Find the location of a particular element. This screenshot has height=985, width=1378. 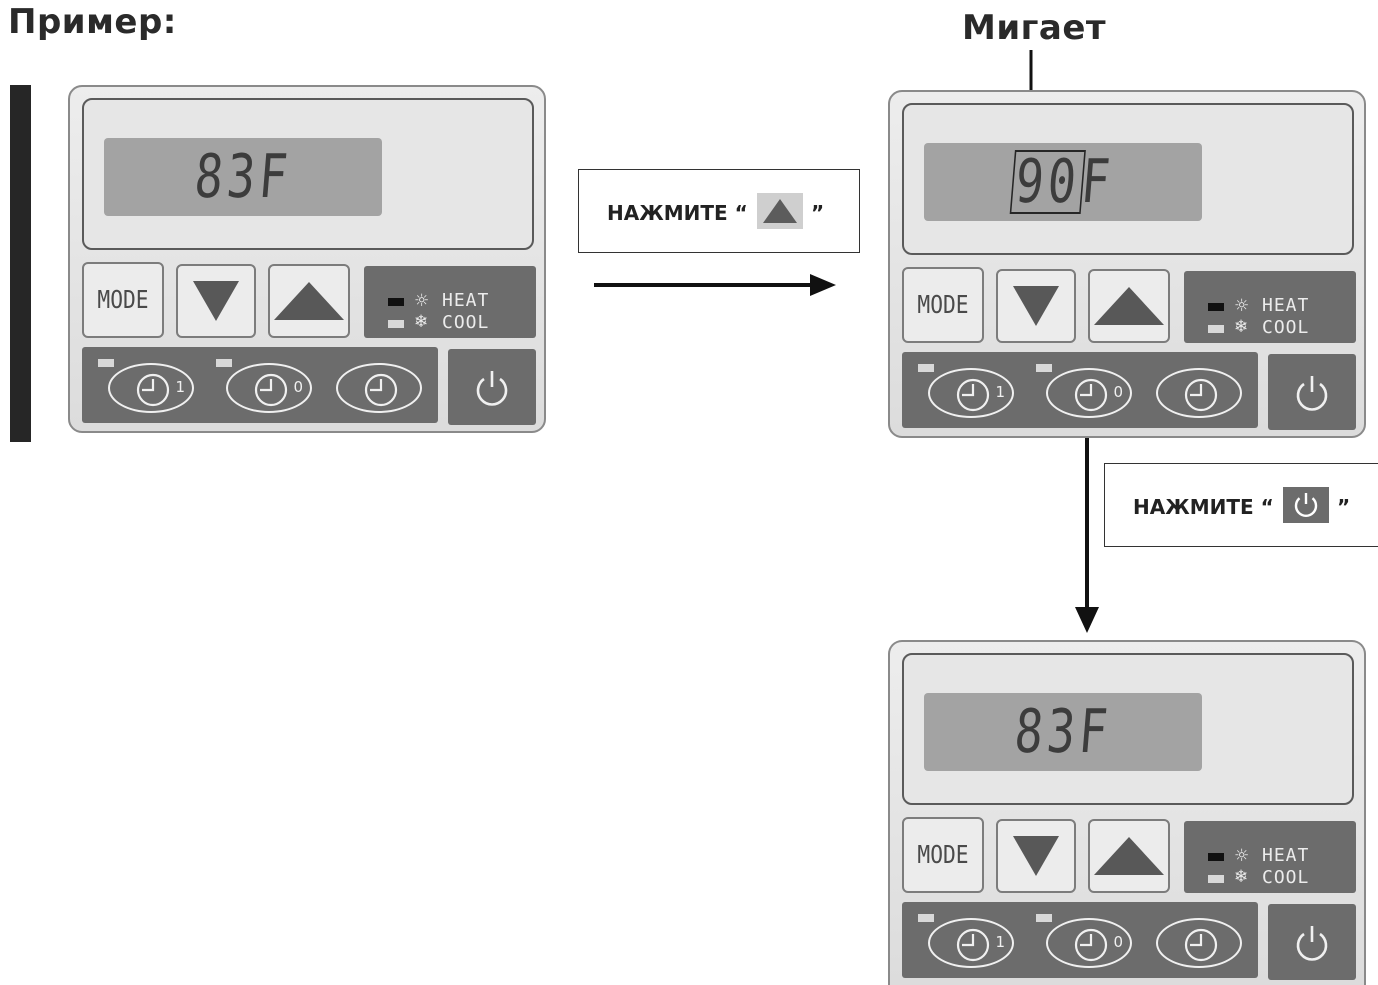

flow-arrow-down is located at coordinates (1087, 529).